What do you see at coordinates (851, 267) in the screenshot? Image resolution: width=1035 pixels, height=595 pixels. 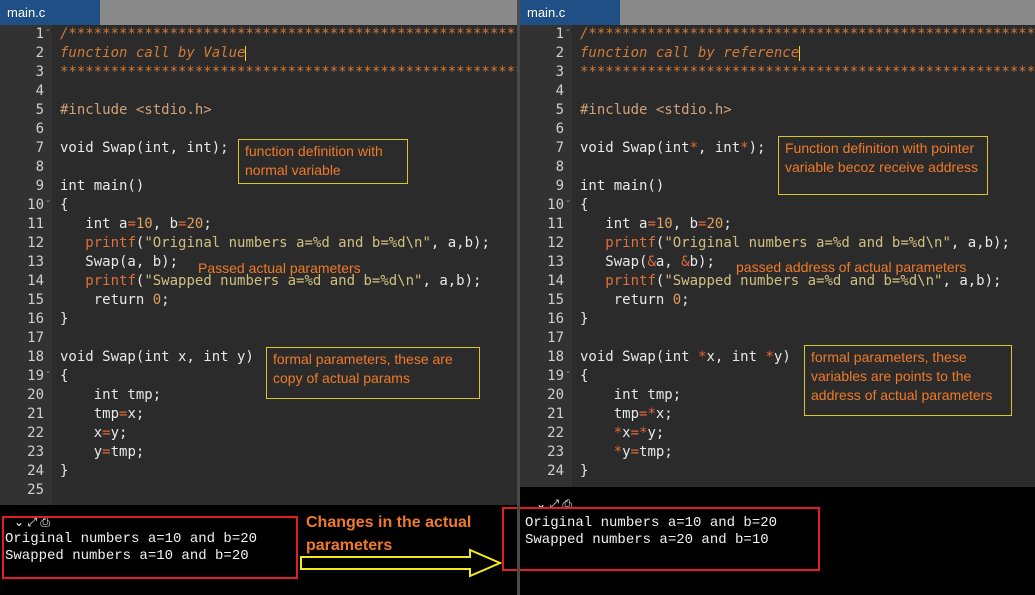 I see `annotation-passed-parameters: passed address of actual parameters` at bounding box center [851, 267].